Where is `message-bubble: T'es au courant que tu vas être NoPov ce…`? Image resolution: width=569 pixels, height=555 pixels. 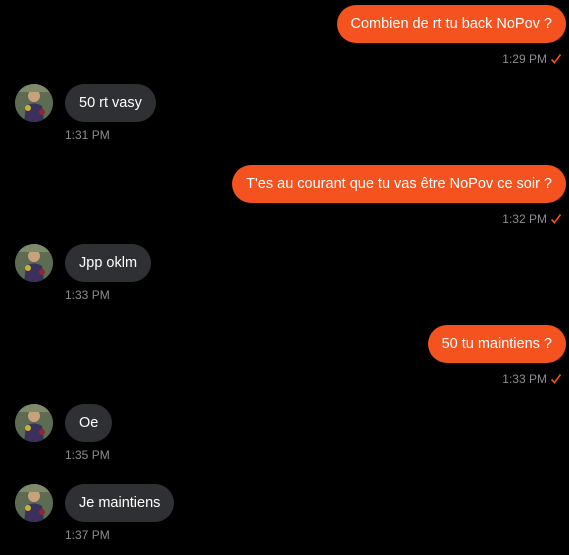
message-bubble: T'es au courant que tu vas être NoPov ce… is located at coordinates (399, 184).